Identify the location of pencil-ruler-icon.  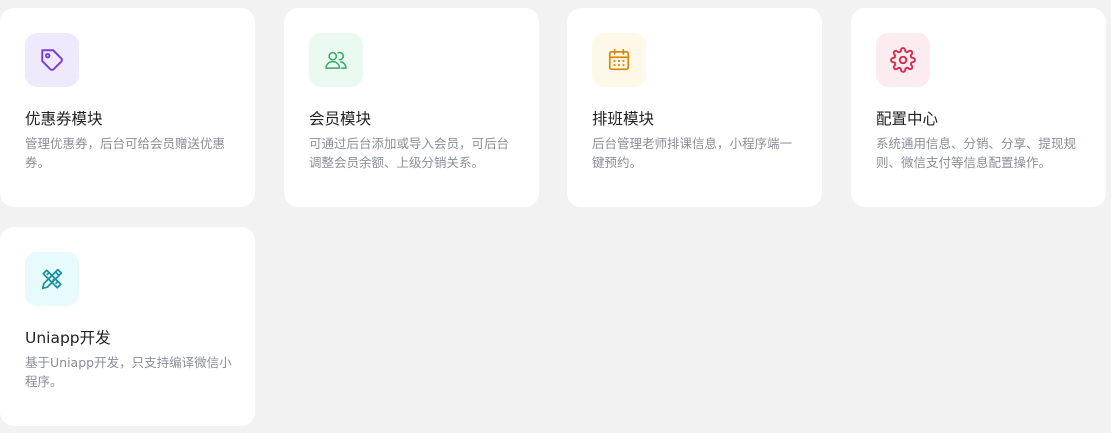
(52, 279).